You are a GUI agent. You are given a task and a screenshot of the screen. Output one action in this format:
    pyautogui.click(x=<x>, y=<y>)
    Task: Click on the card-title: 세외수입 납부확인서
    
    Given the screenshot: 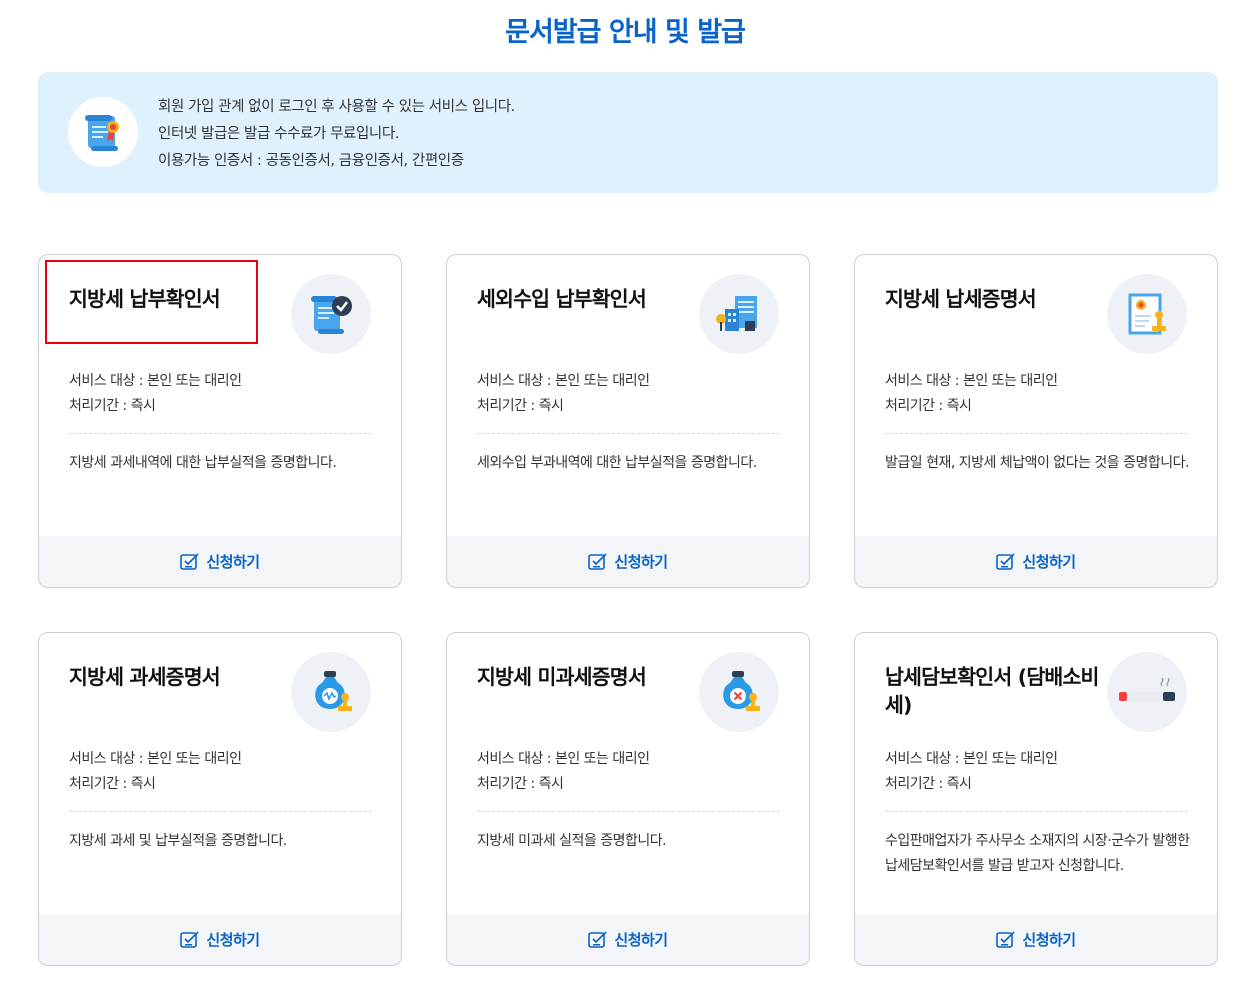 What is the action you would take?
    pyautogui.click(x=562, y=299)
    